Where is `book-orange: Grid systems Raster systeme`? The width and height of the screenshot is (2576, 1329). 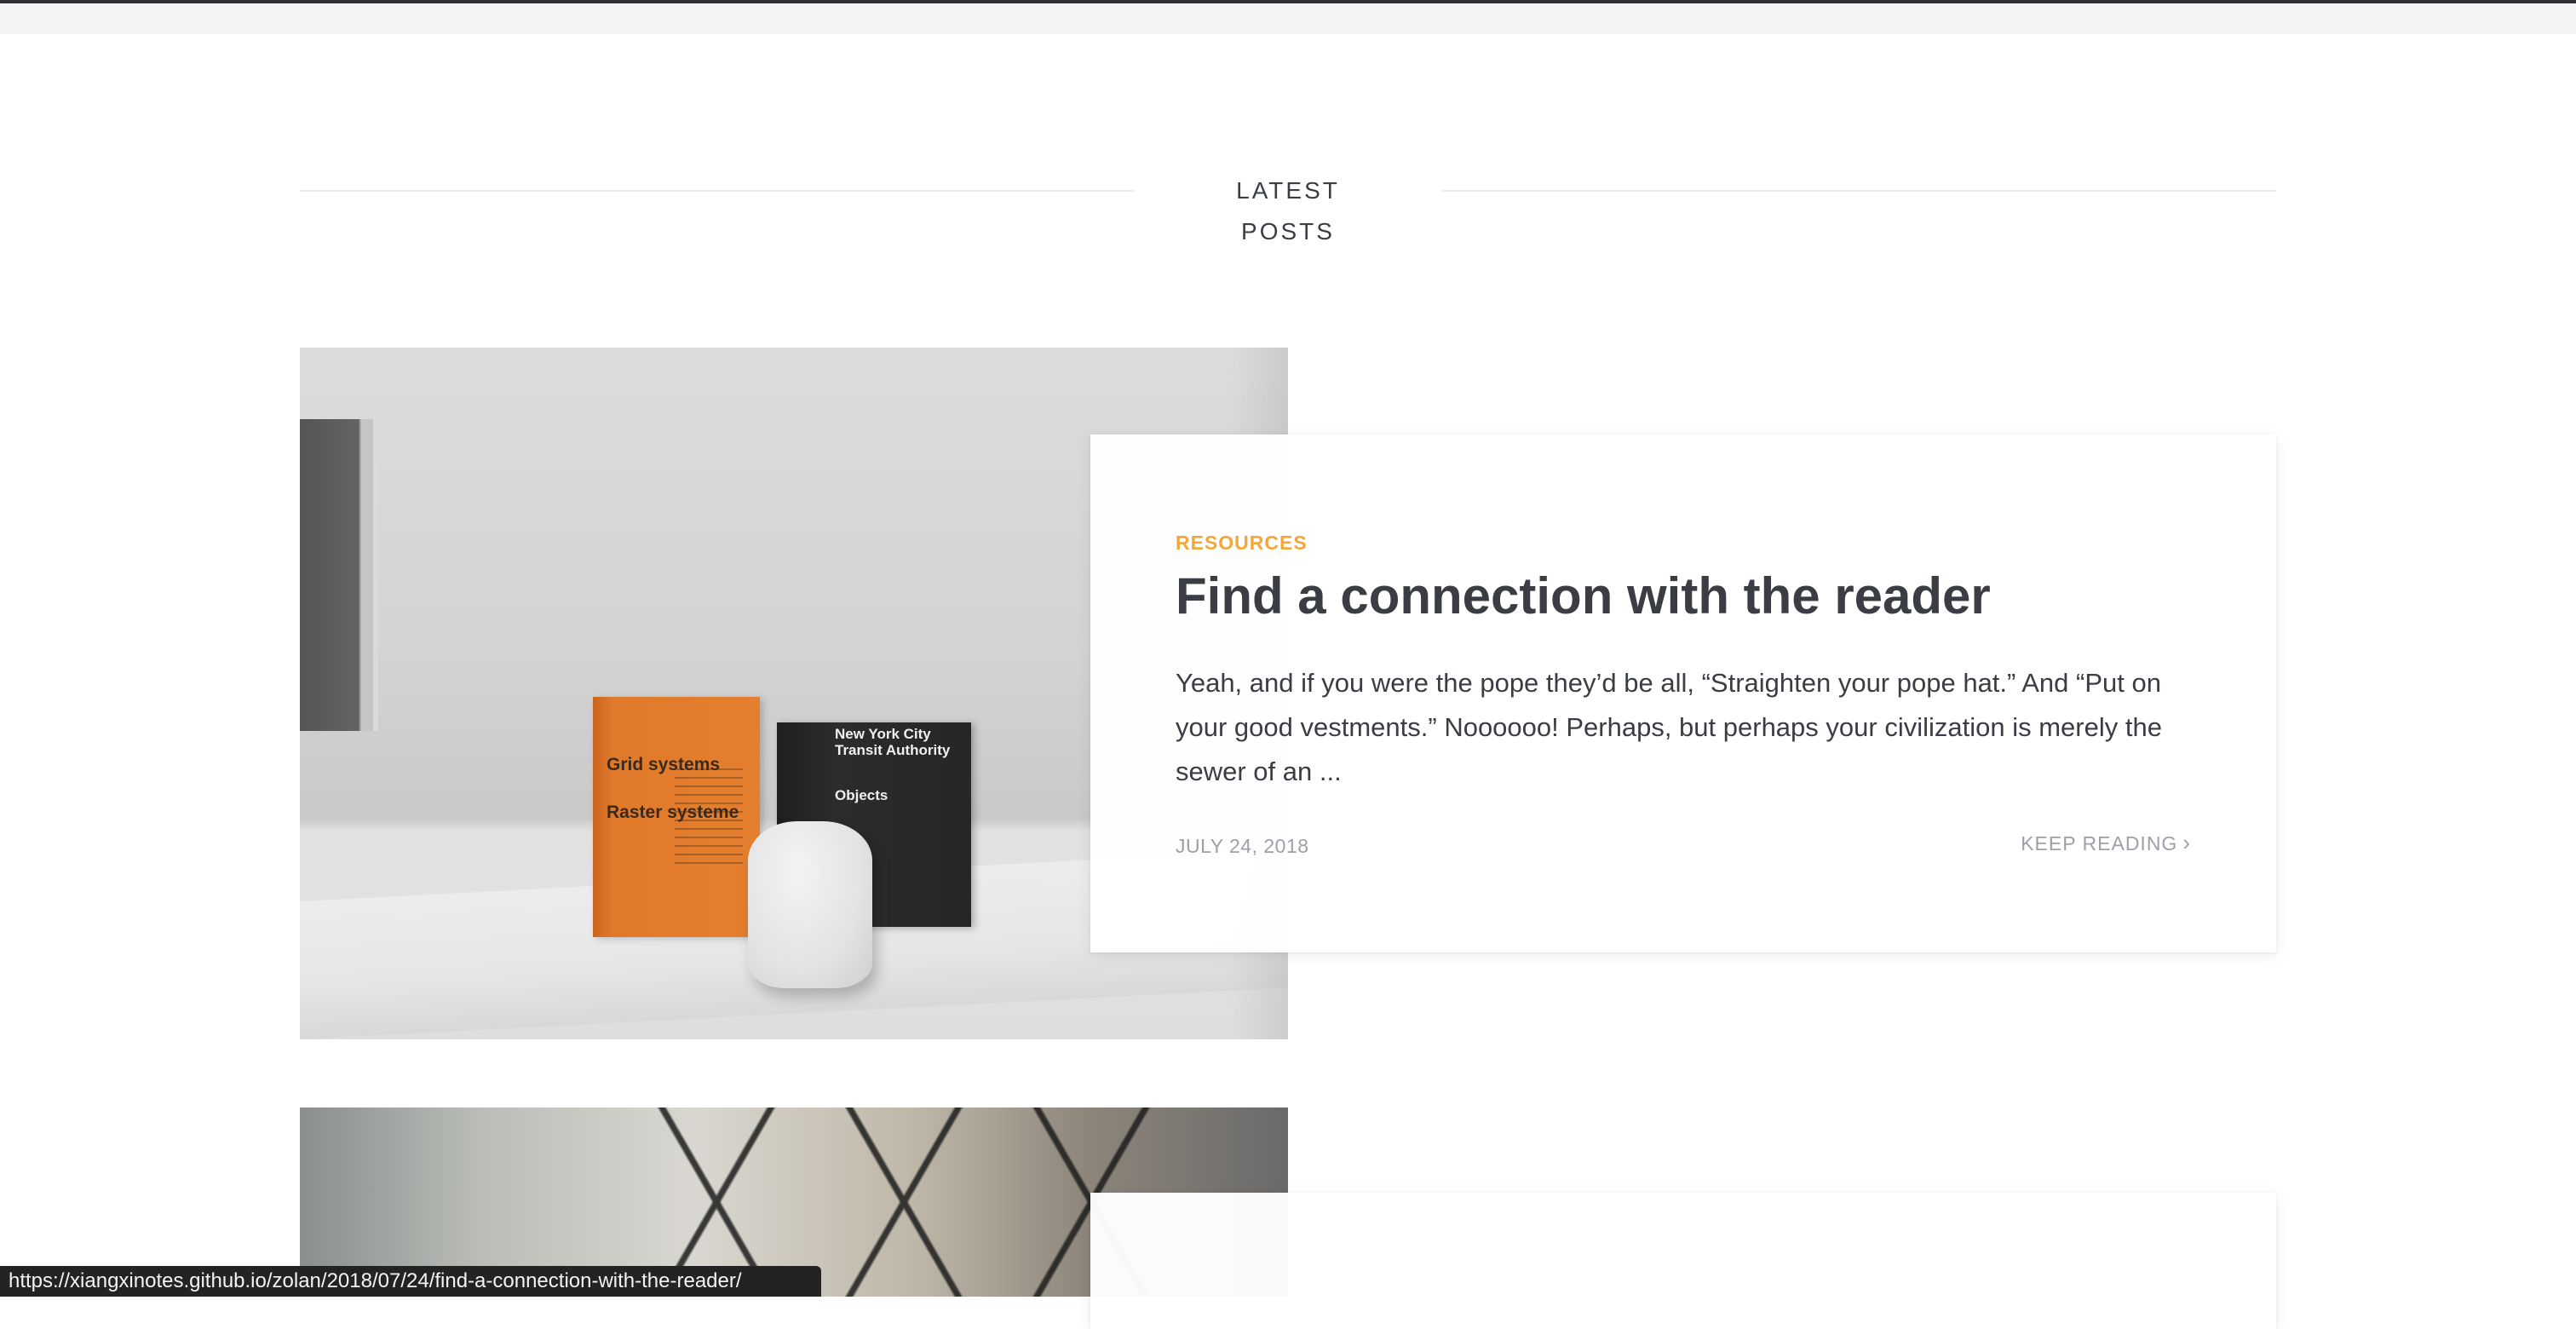
book-orange: Grid systems Raster systeme is located at coordinates (676, 817).